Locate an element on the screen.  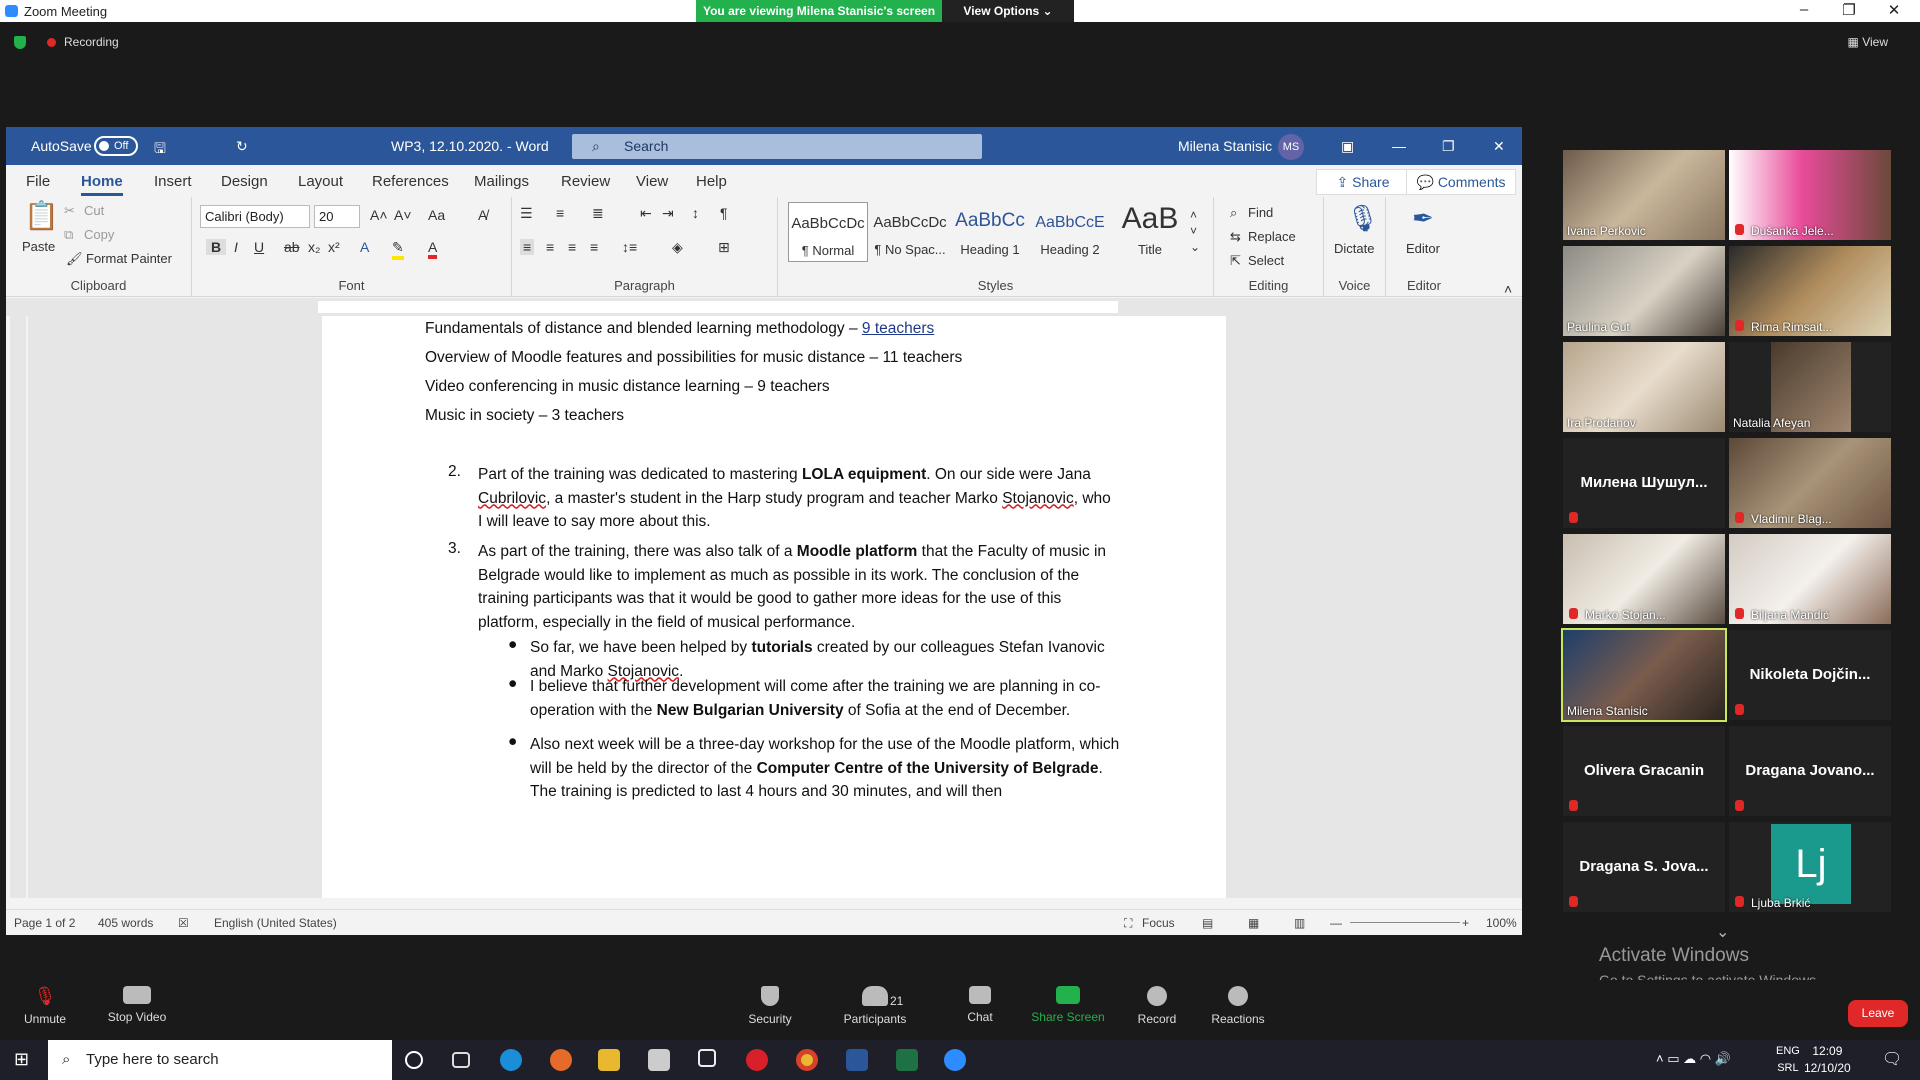
style-heading-1: AaBbCc Heading 1 is located at coordinates (990, 232).